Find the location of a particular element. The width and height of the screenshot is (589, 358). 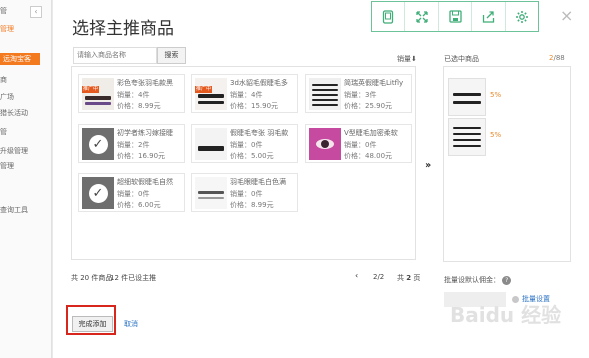

product-price: 价格：6.00元 is located at coordinates (139, 205).